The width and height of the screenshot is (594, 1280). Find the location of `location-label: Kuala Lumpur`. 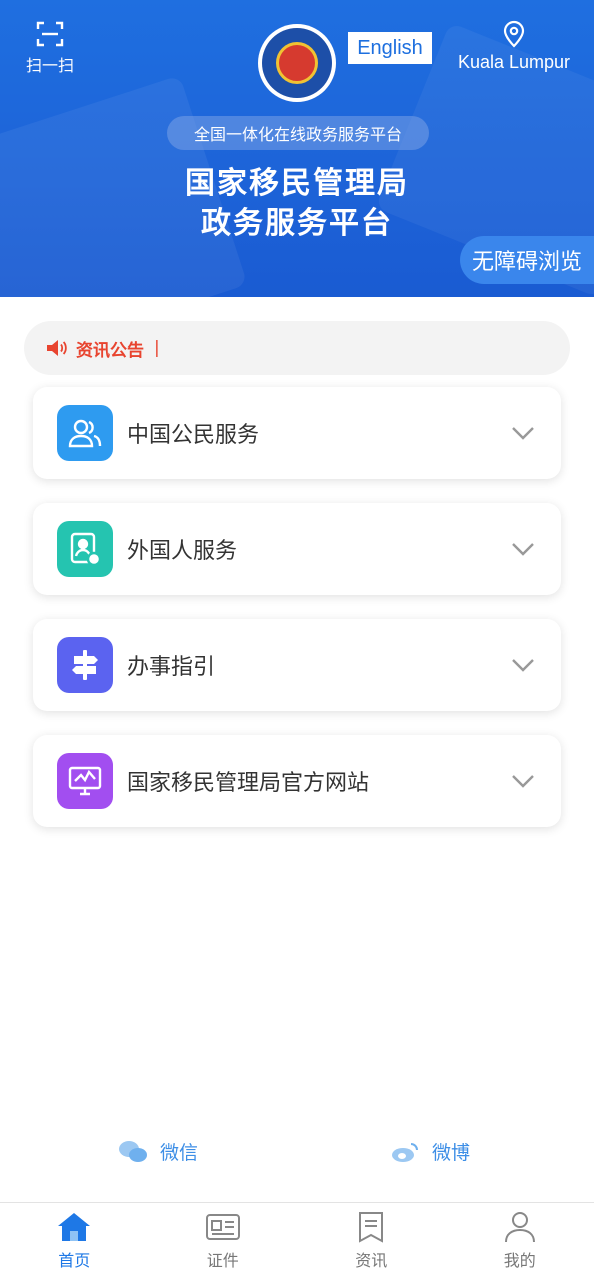

location-label: Kuala Lumpur is located at coordinates (514, 62).